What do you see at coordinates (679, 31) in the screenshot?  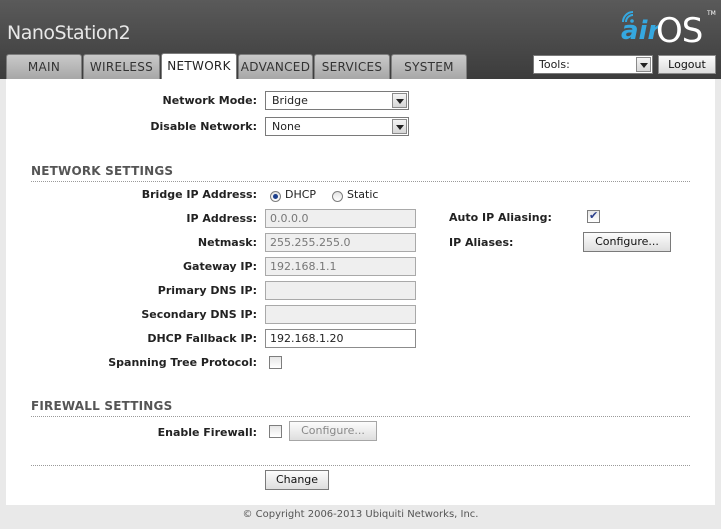 I see `logo-os-text: OS` at bounding box center [679, 31].